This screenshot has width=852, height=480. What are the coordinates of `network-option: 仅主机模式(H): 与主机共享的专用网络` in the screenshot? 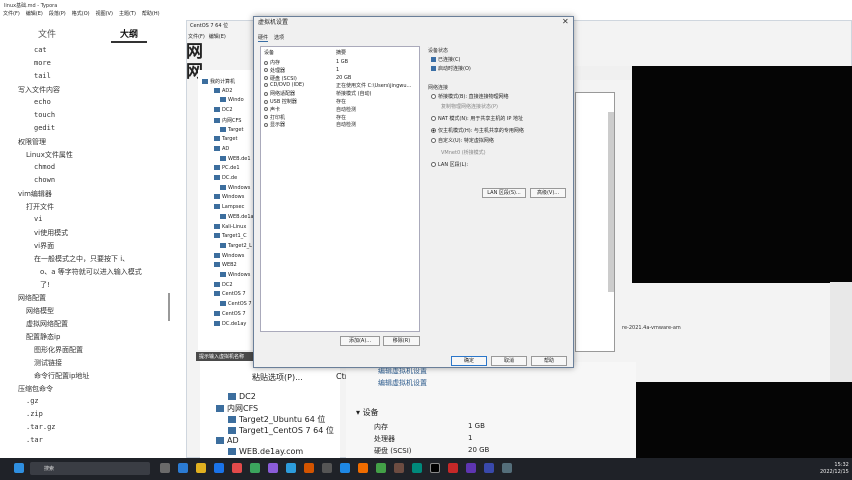 It's located at (477, 130).